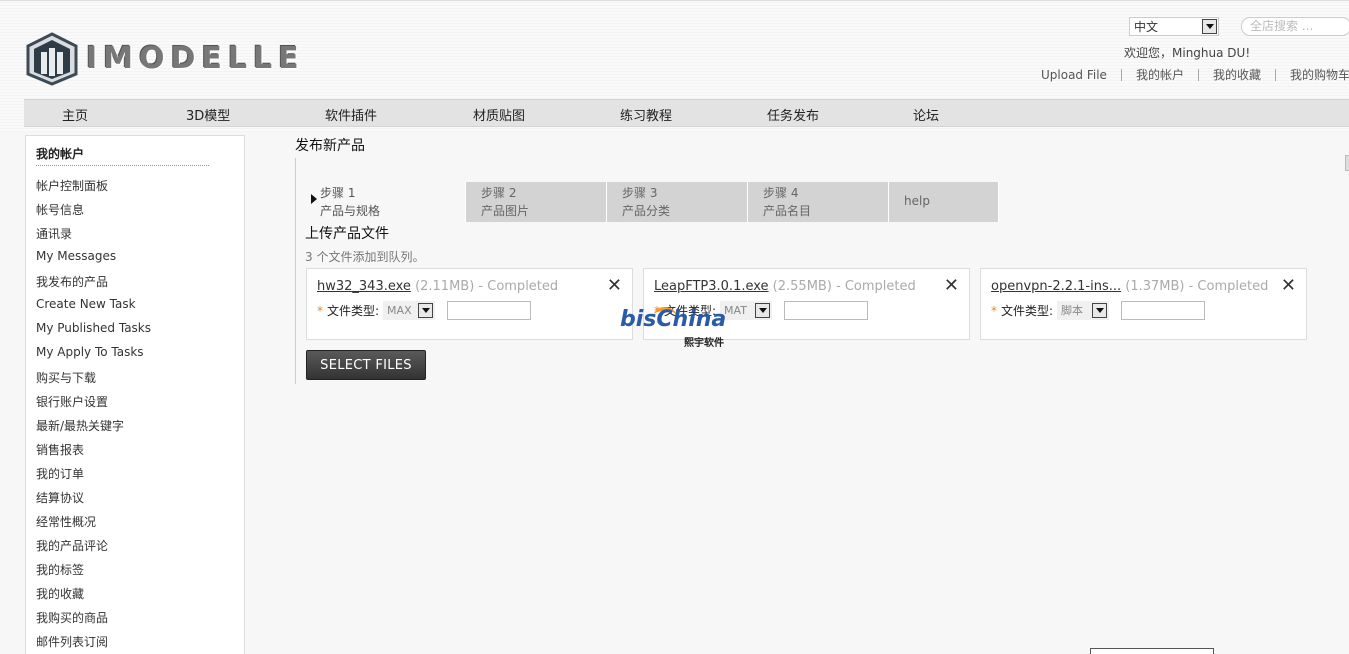  What do you see at coordinates (72, 281) in the screenshot?
I see `sidebar-item-my-products: 我发布的产品` at bounding box center [72, 281].